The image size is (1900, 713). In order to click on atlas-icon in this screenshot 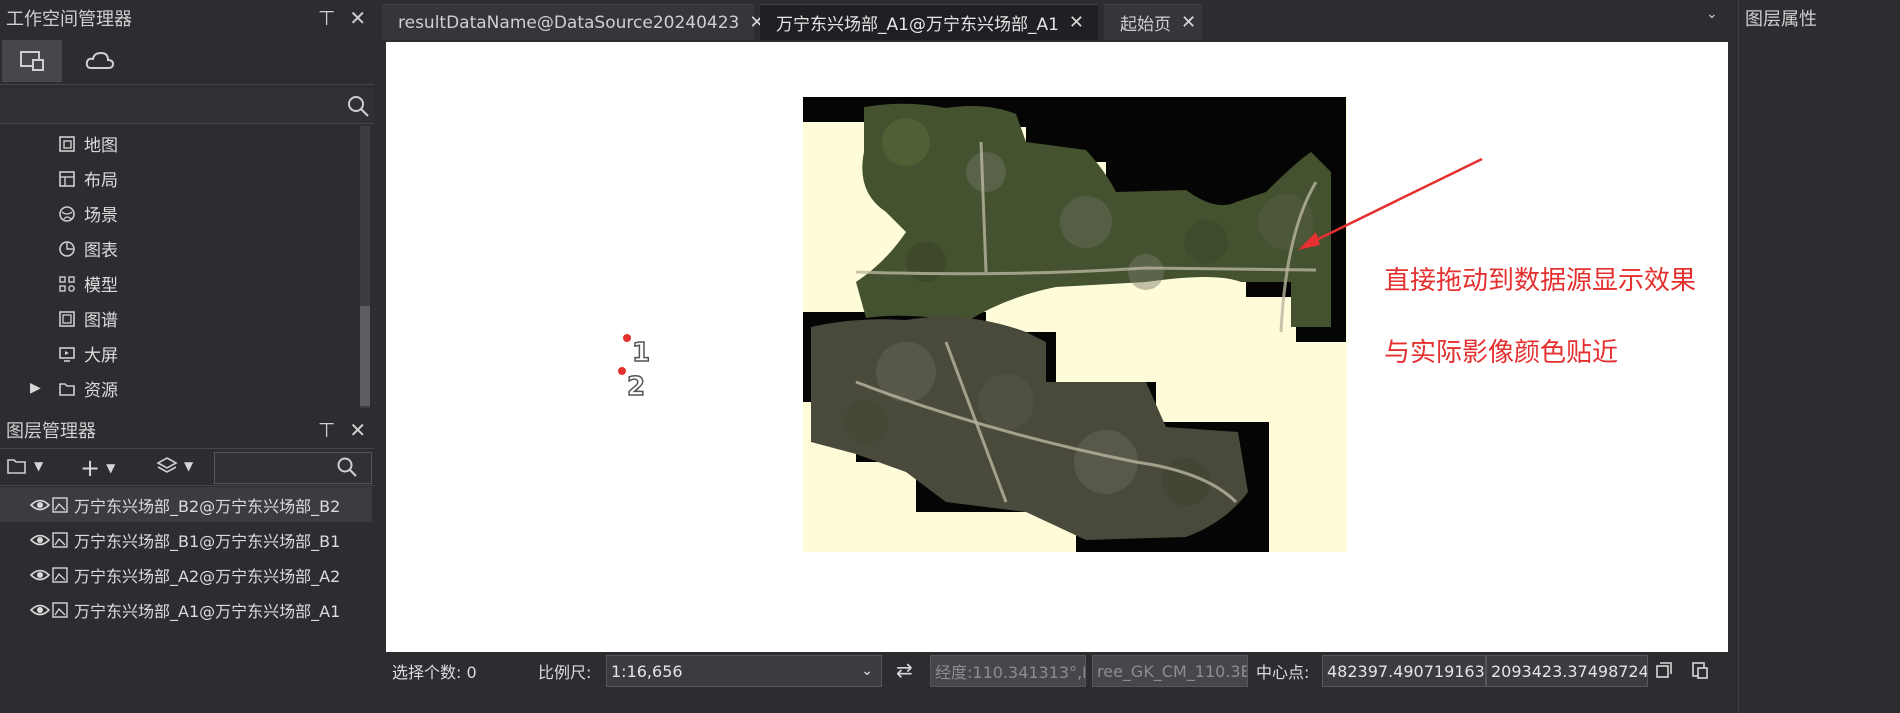, I will do `click(67, 319)`.